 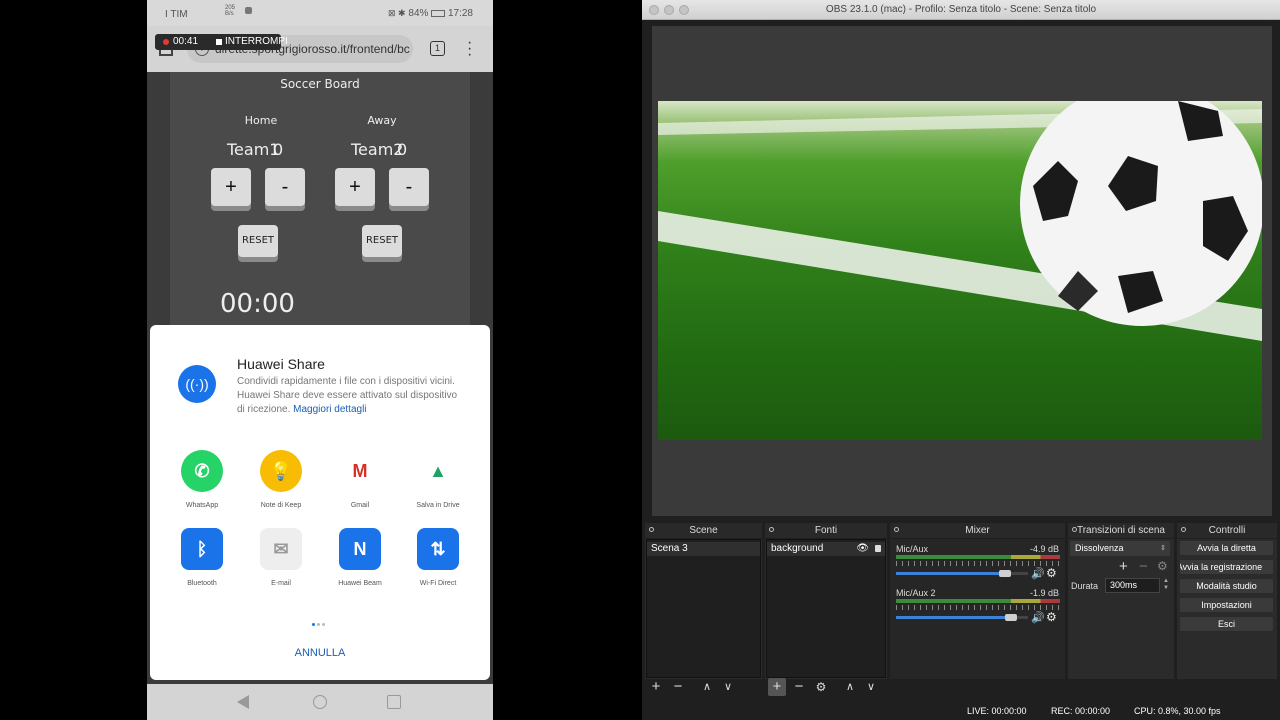 What do you see at coordinates (1120, 548) in the screenshot?
I see `transition-select: Dissolvenza ⇕` at bounding box center [1120, 548].